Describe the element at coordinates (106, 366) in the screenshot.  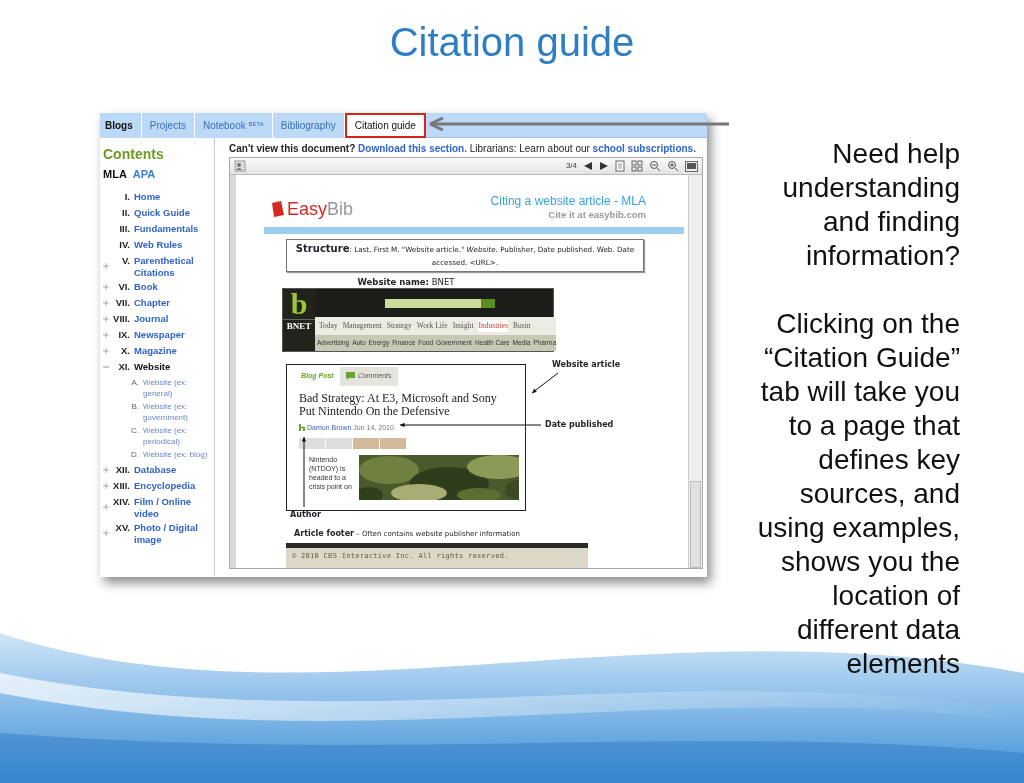
I see `collapse-icon` at that location.